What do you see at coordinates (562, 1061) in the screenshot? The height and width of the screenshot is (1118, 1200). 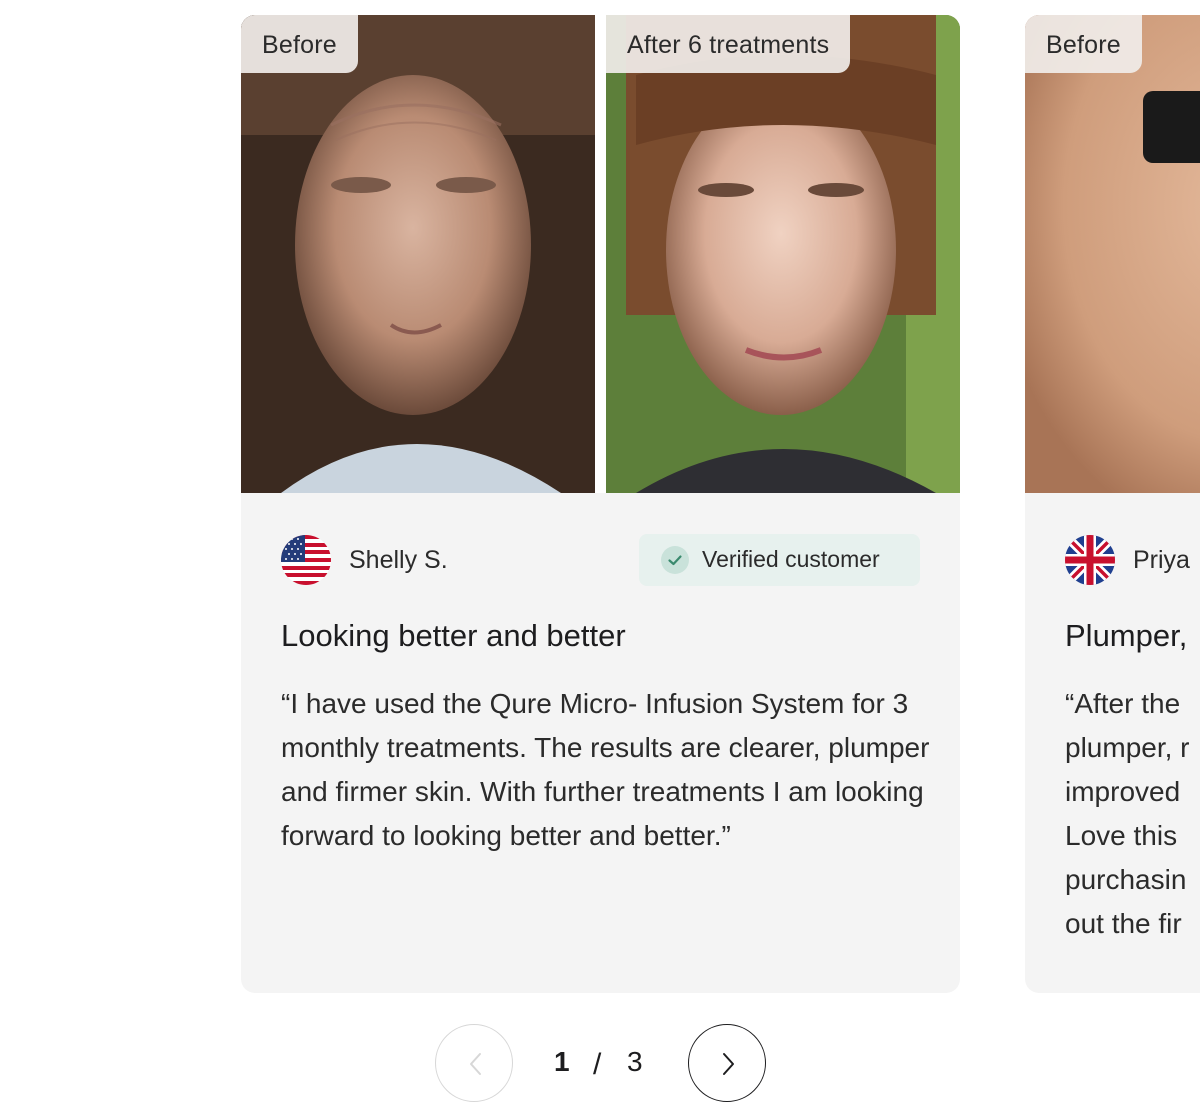 I see `current-page: 1` at bounding box center [562, 1061].